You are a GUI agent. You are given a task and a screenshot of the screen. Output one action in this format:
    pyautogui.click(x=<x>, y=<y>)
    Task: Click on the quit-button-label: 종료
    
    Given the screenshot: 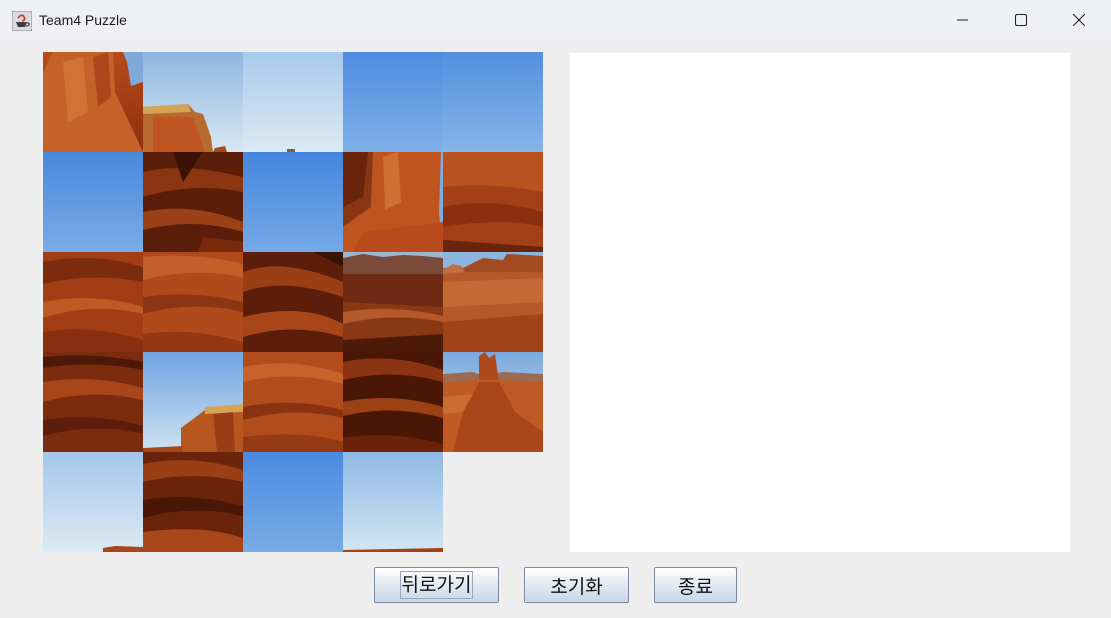 What is the action you would take?
    pyautogui.click(x=695, y=586)
    